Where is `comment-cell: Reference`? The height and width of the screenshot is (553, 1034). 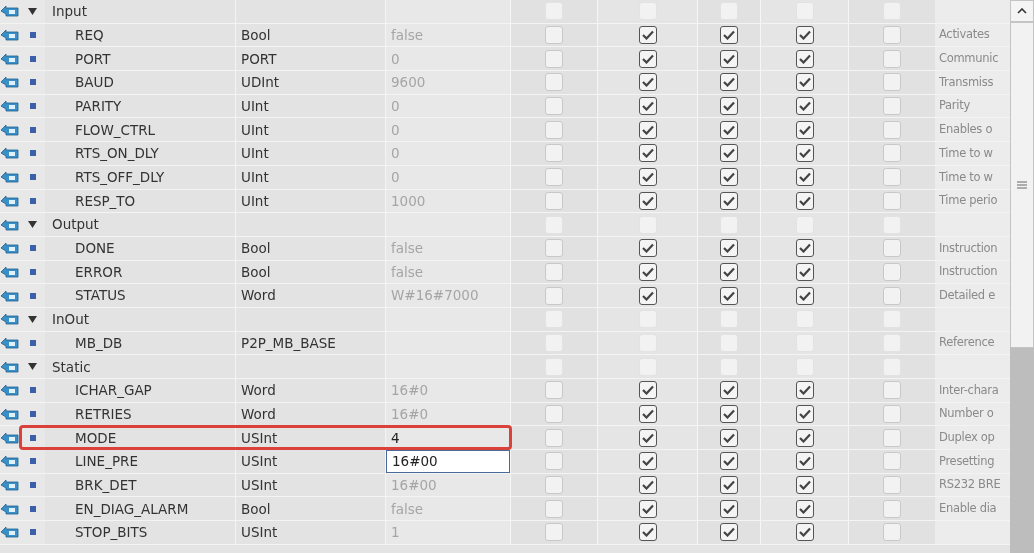
comment-cell: Reference is located at coordinates (972, 343).